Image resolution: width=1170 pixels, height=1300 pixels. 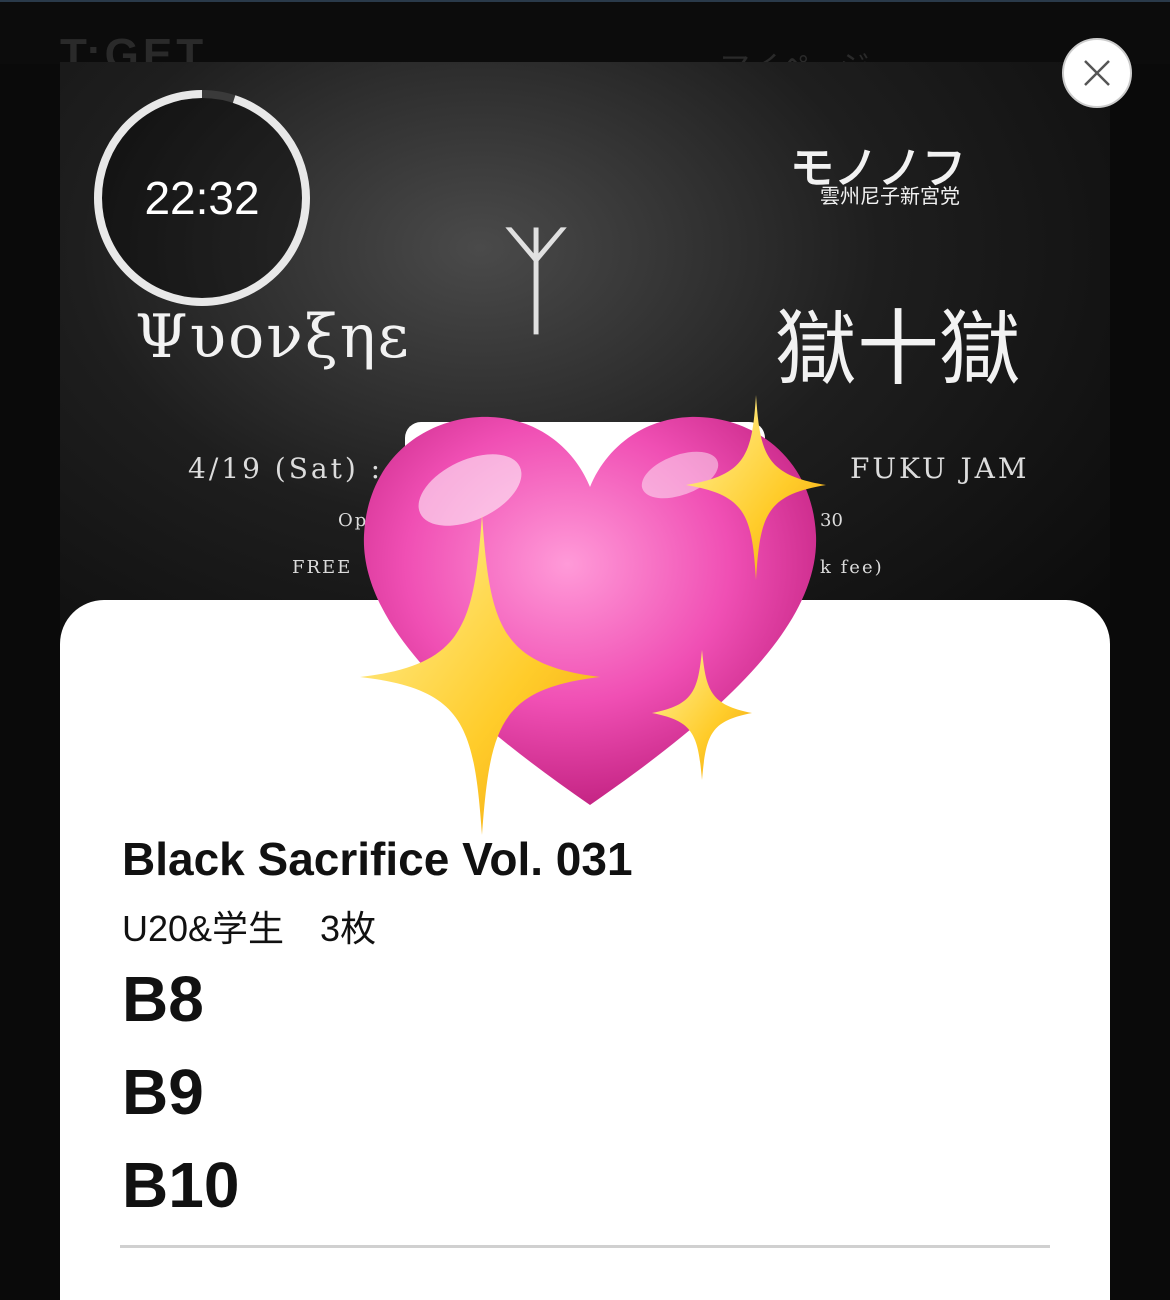 What do you see at coordinates (181, 1185) in the screenshot?
I see `seat-number: B10` at bounding box center [181, 1185].